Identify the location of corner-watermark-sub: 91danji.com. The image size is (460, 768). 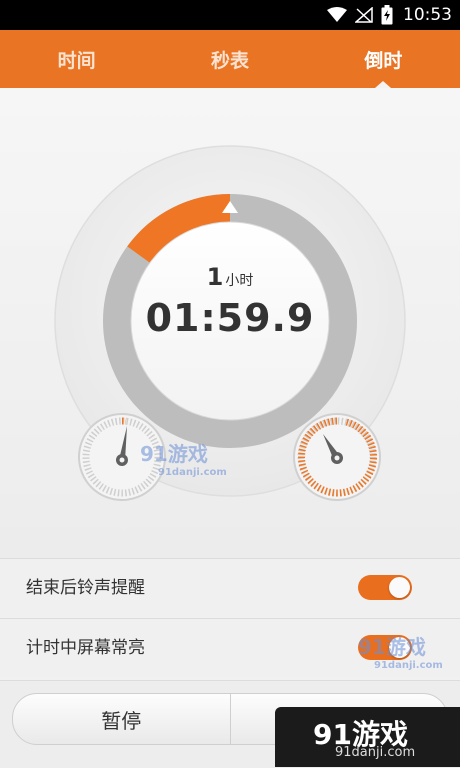
(375, 752).